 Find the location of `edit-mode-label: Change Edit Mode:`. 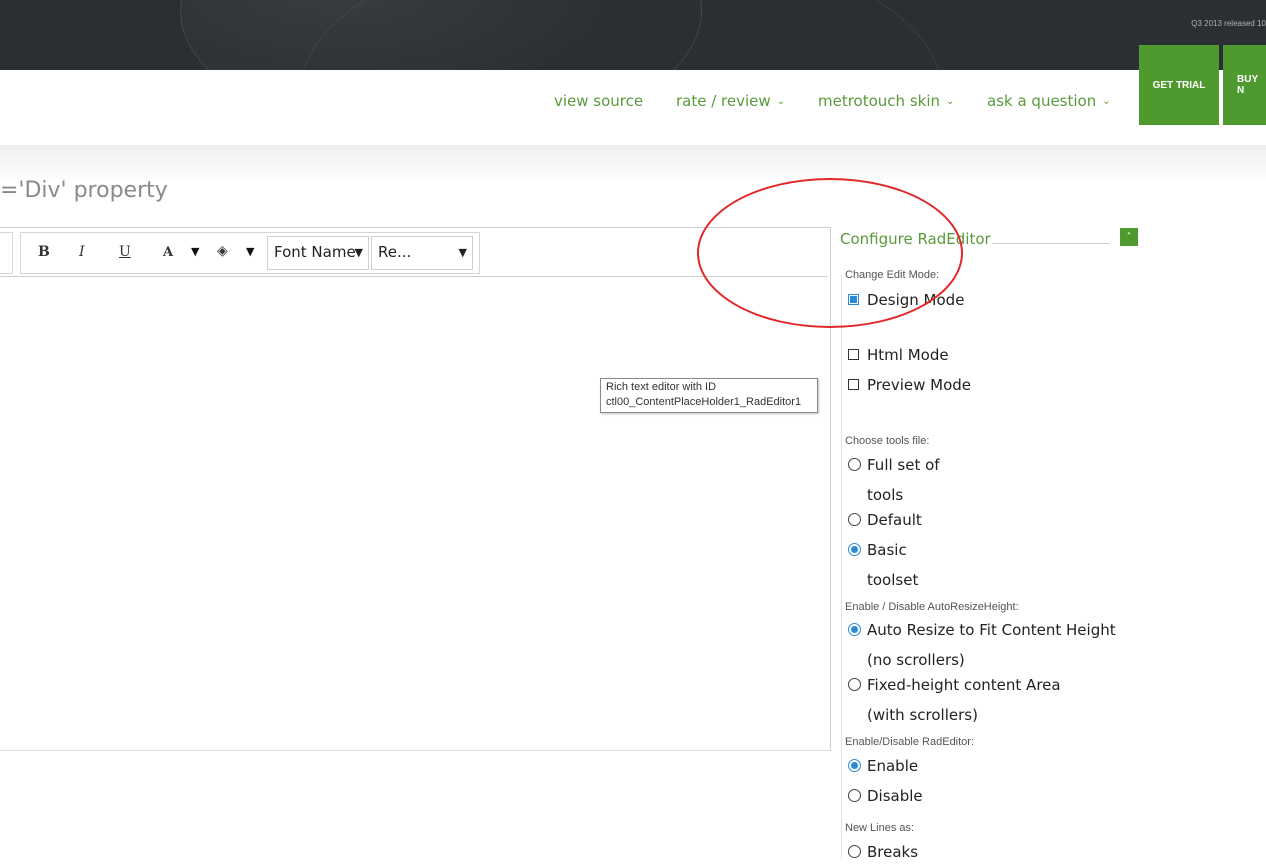

edit-mode-label: Change Edit Mode: is located at coordinates (892, 275).